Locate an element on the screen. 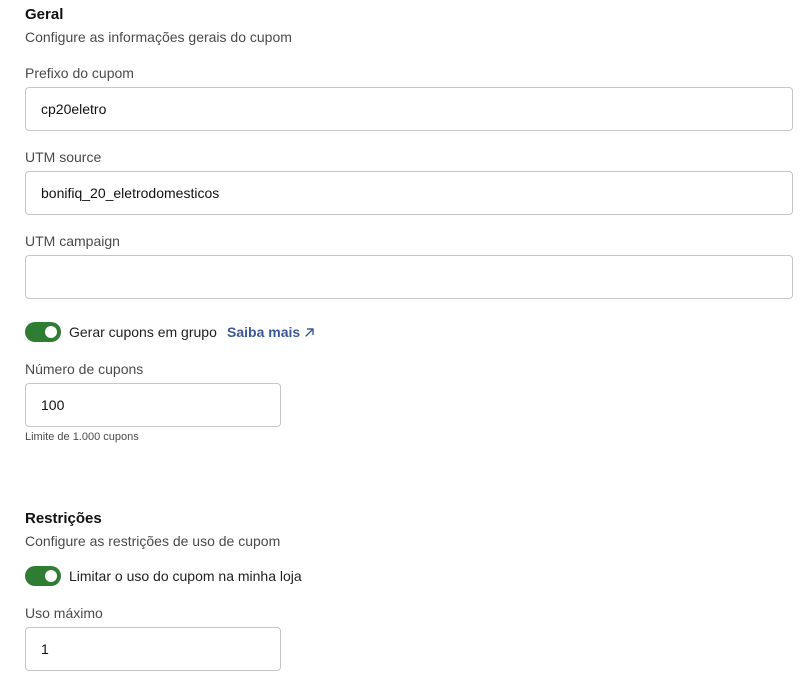 This screenshot has height=682, width=811. restrictions-section-subtitle: Configure as restrições de uso de cupom is located at coordinates (153, 541).